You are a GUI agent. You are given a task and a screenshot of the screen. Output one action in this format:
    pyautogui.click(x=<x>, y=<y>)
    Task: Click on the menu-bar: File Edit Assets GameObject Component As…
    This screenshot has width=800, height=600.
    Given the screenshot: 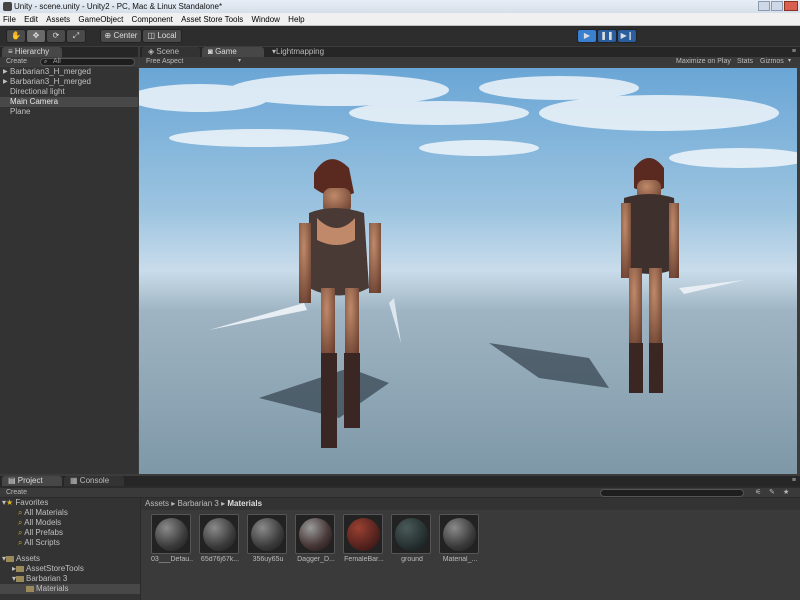 What is the action you would take?
    pyautogui.click(x=400, y=19)
    